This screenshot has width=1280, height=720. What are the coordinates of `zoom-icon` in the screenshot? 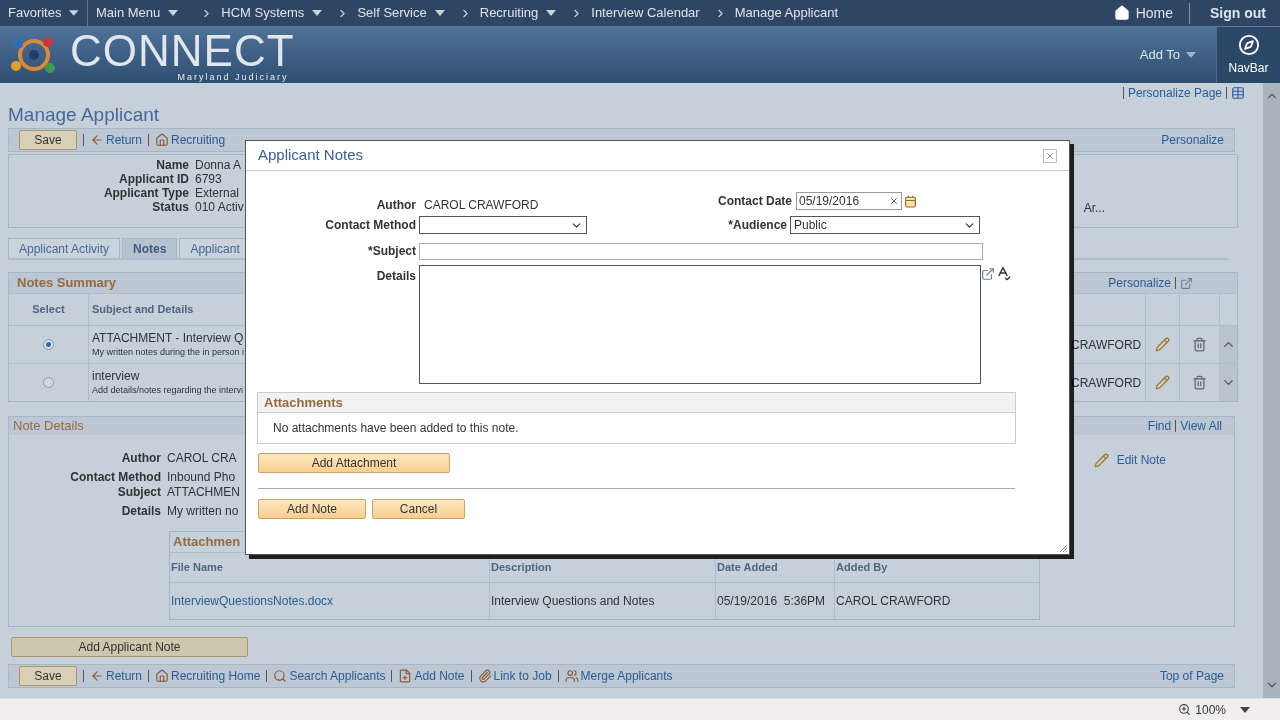 It's located at (1185, 709).